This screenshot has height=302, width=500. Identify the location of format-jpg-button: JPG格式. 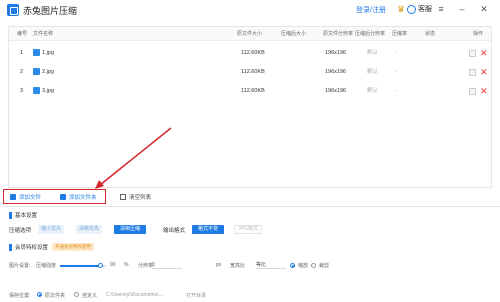
(248, 229).